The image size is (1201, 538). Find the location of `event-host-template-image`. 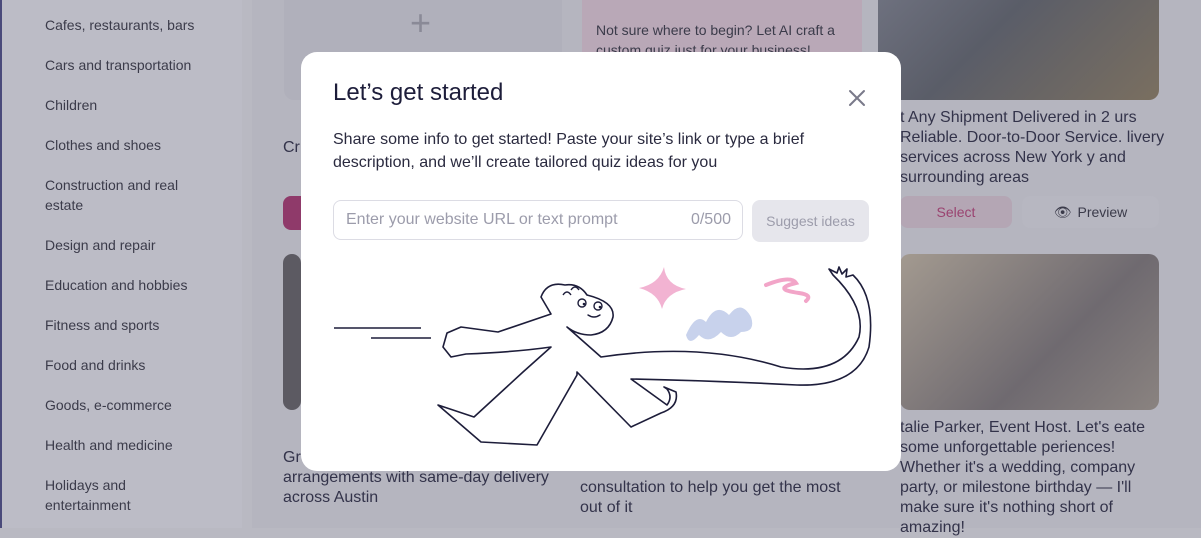

event-host-template-image is located at coordinates (1029, 332).